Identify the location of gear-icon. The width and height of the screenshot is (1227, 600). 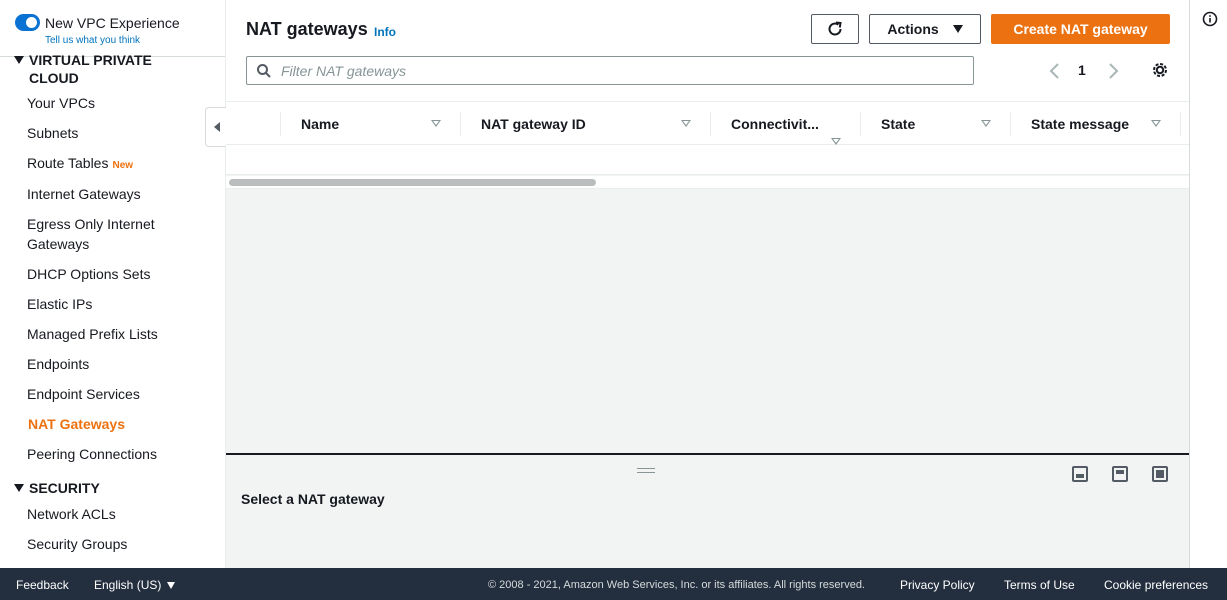
(1160, 70).